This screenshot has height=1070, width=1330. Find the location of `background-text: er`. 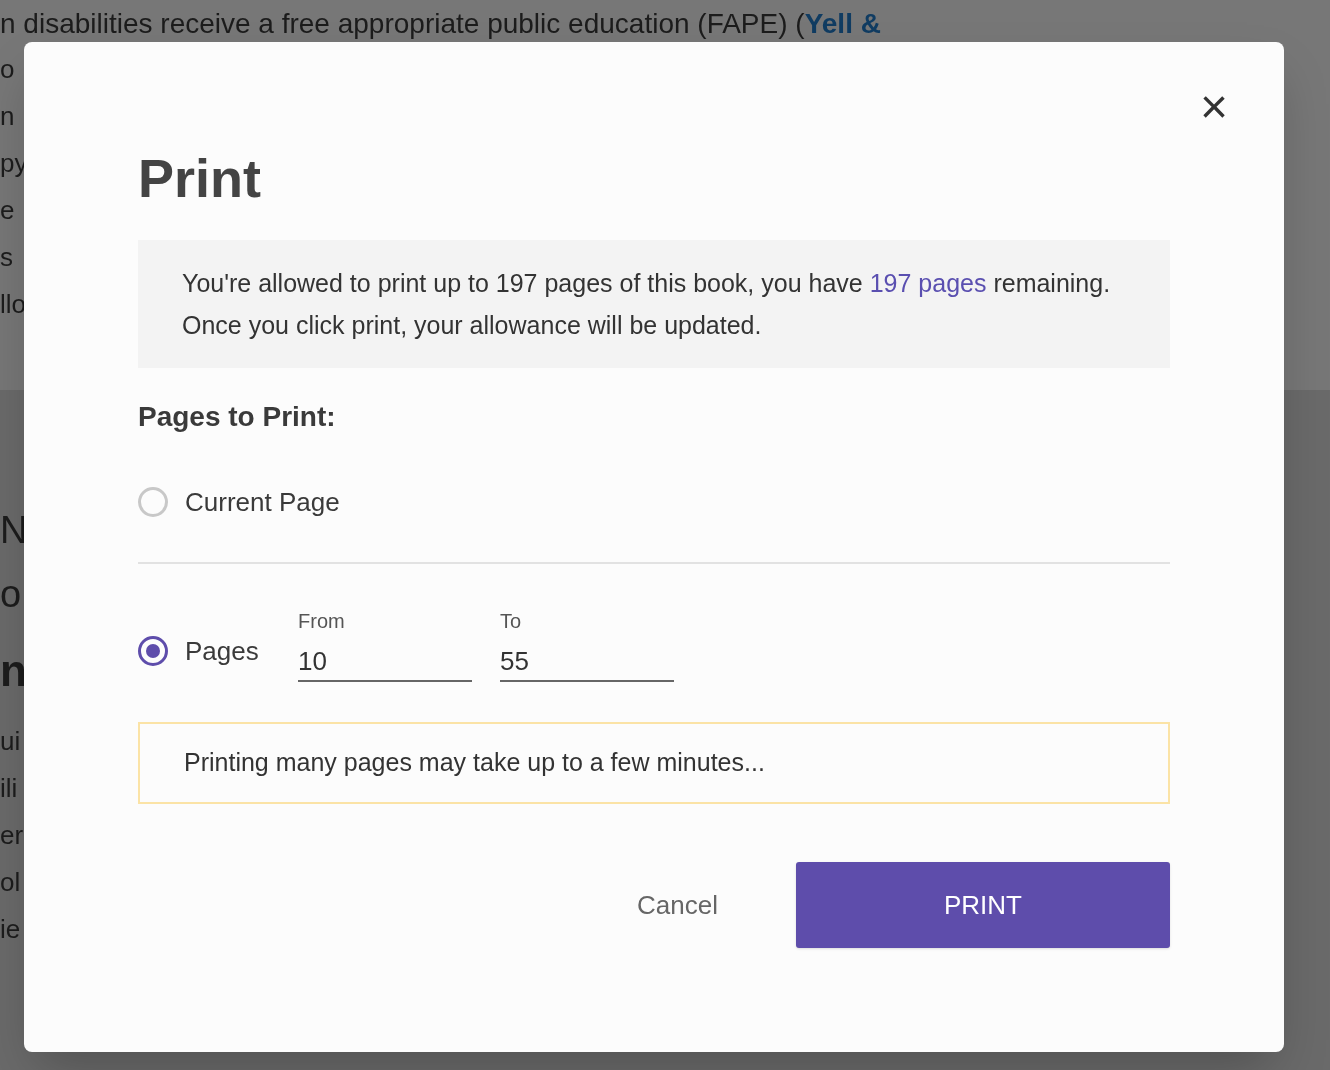

background-text: er is located at coordinates (12, 835).